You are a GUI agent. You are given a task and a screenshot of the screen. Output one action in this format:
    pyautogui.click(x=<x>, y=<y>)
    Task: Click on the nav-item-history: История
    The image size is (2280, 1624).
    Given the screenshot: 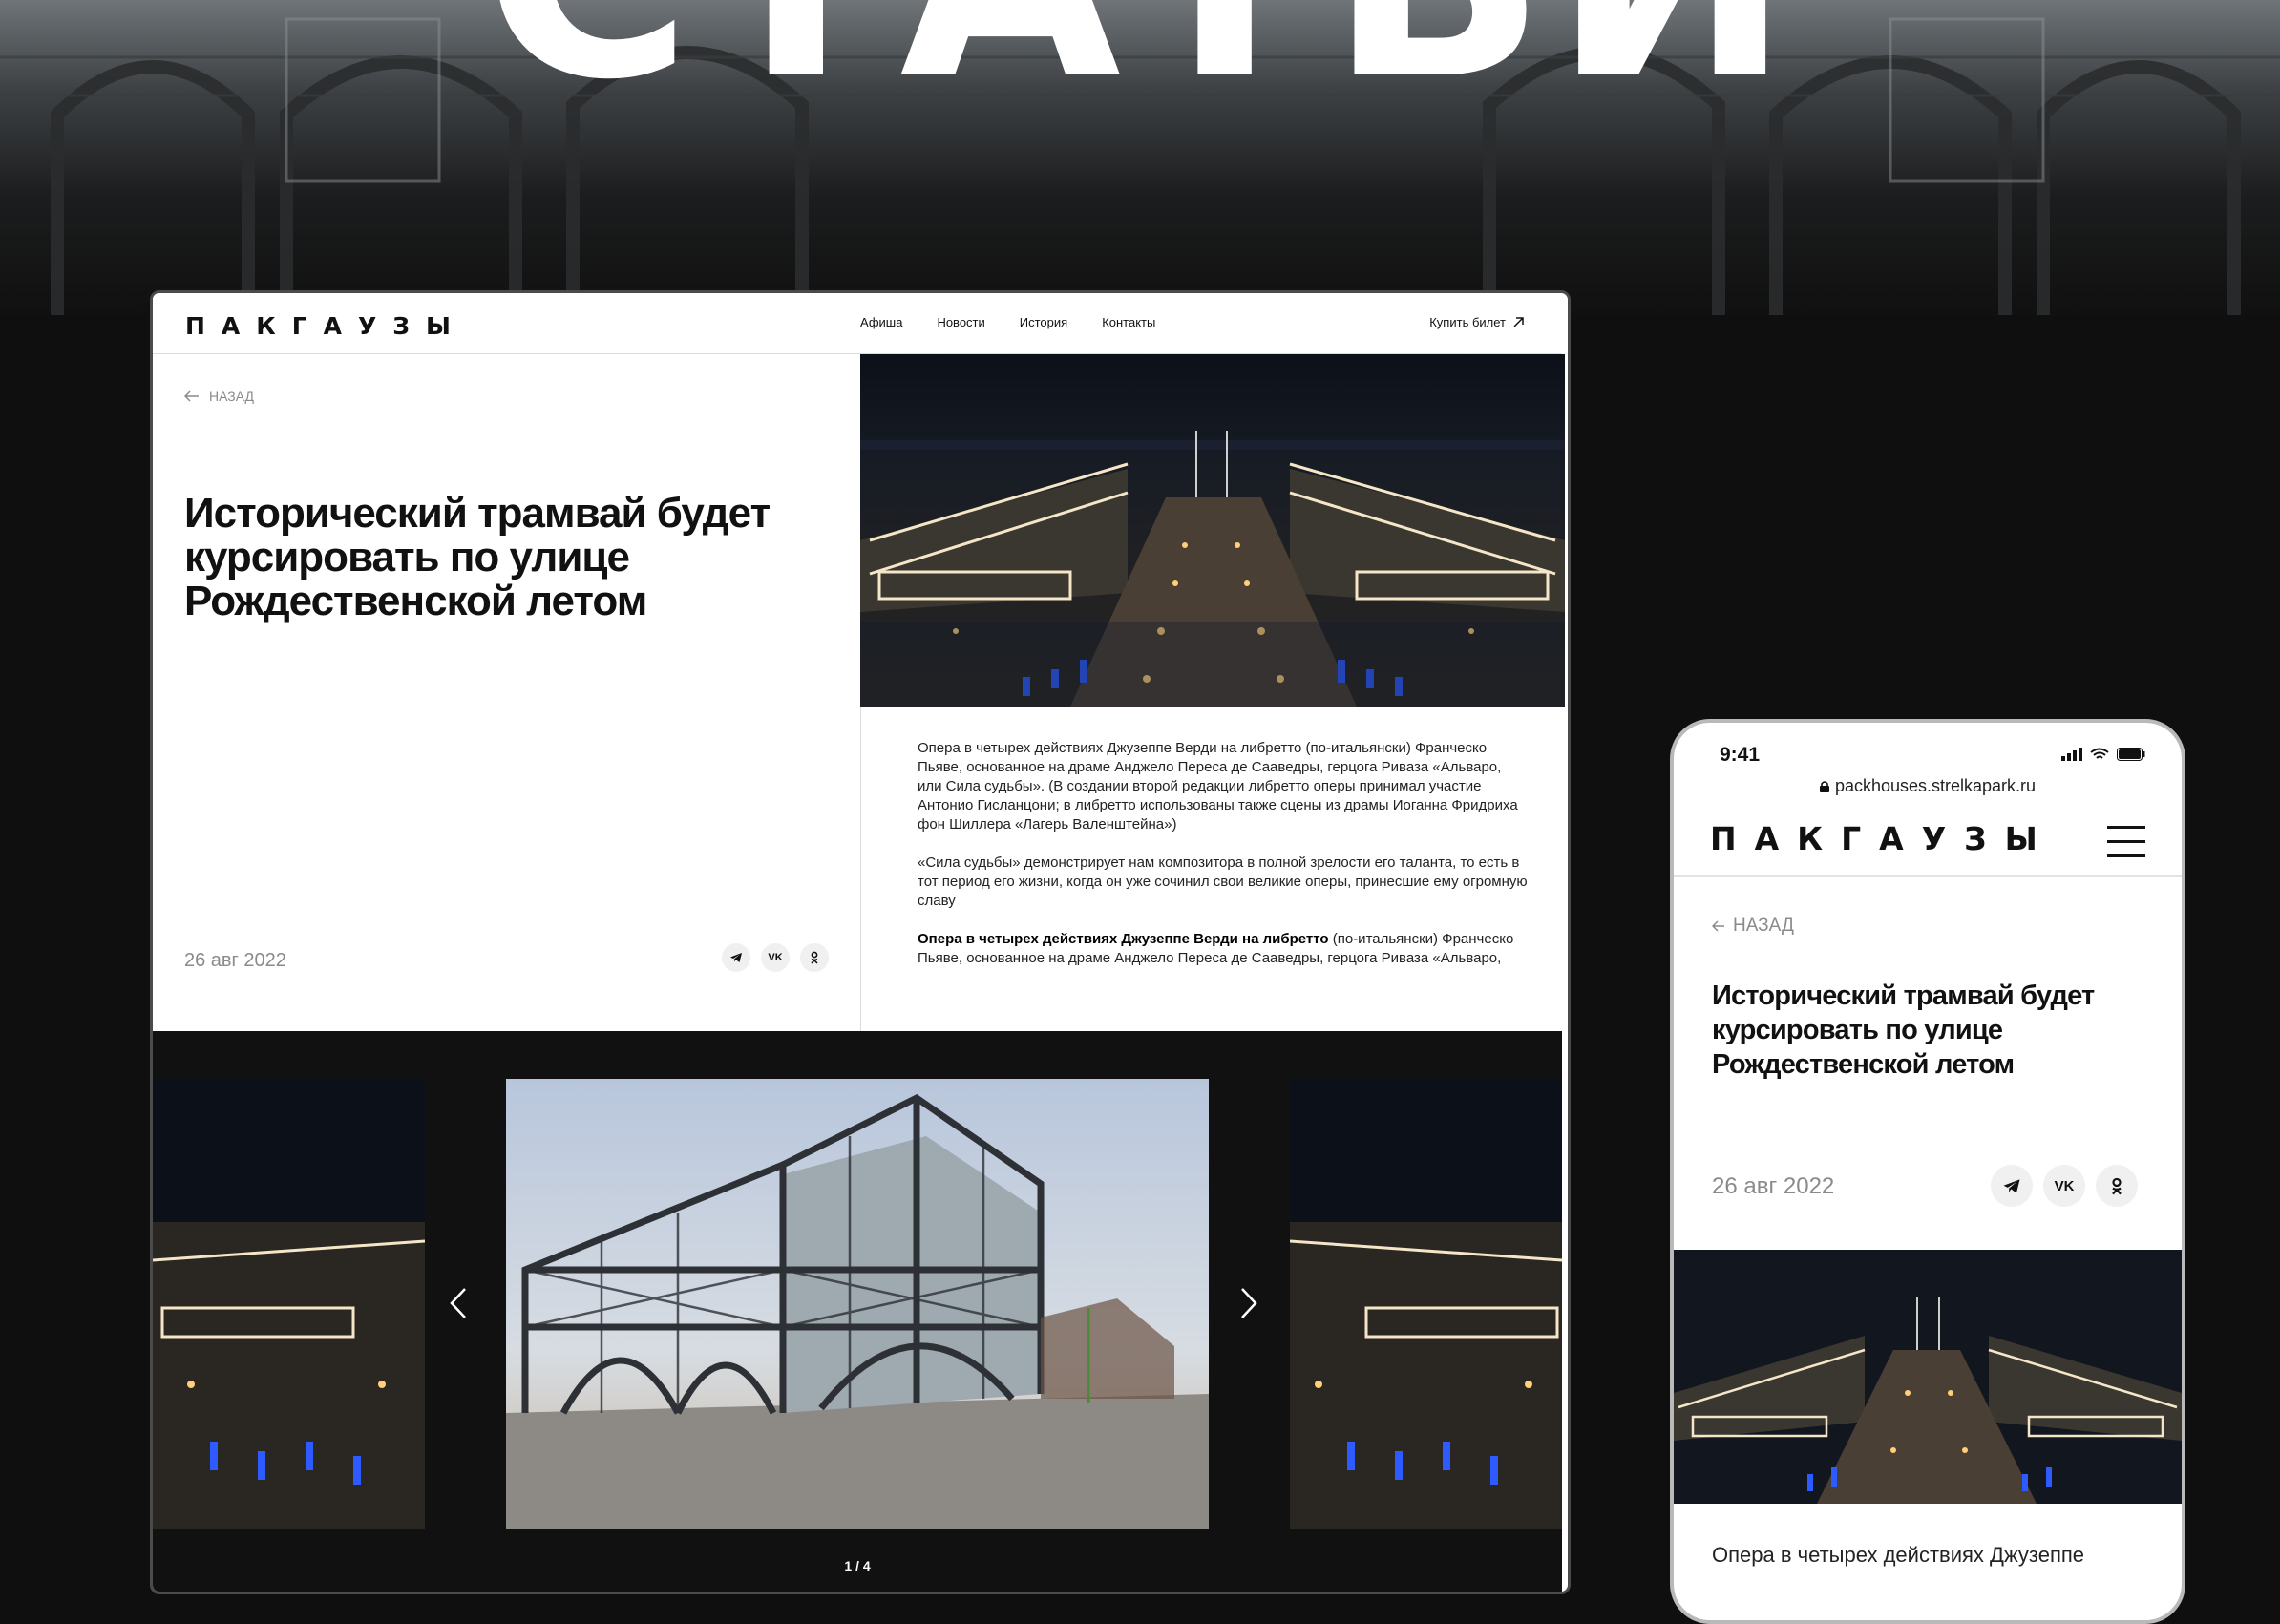 What is the action you would take?
    pyautogui.click(x=1043, y=322)
    